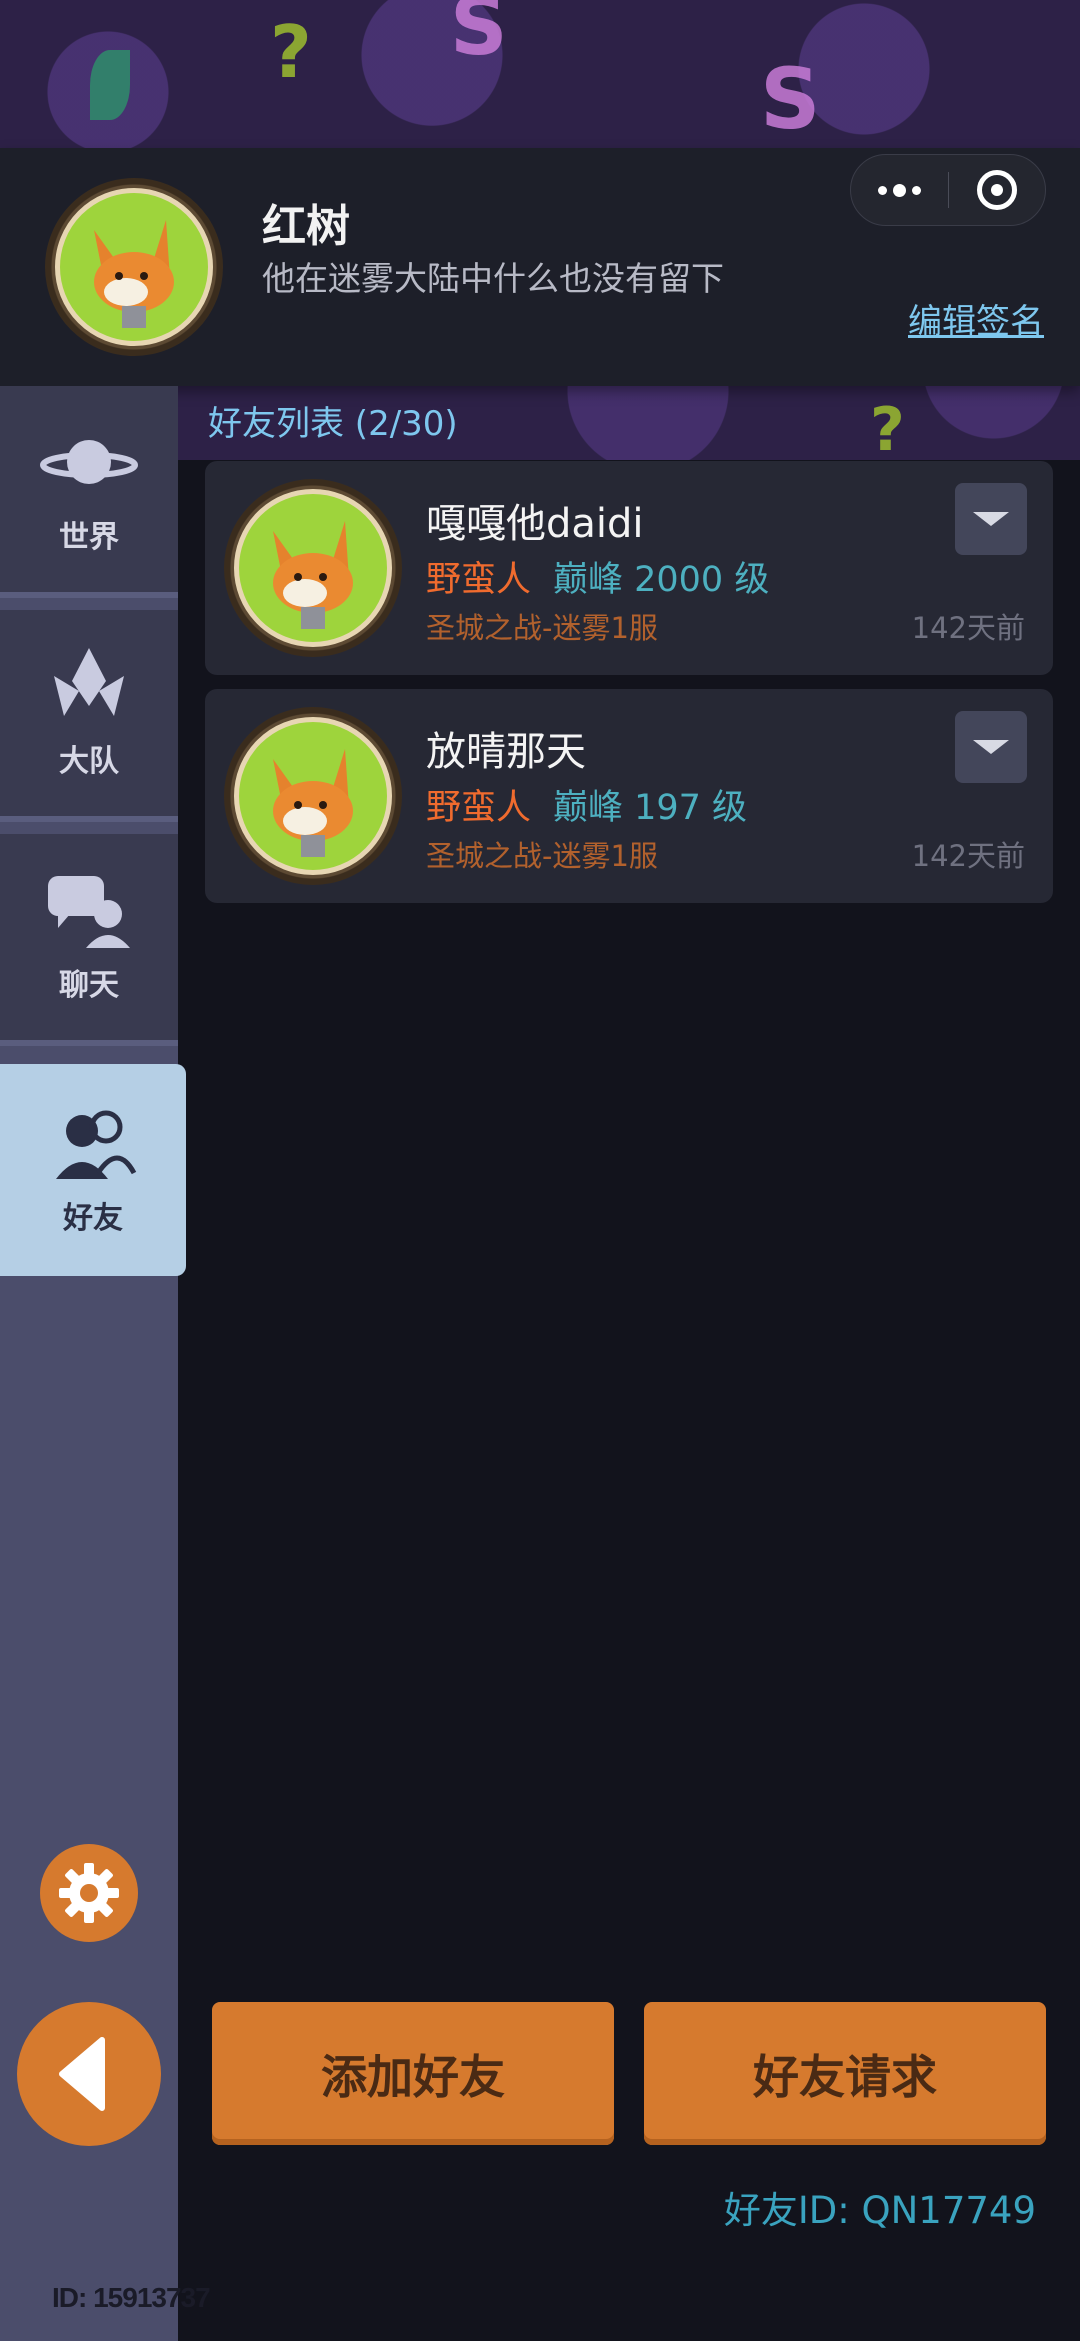 The width and height of the screenshot is (1080, 2341). I want to click on friend-list-item: 嘎嘎他daidi 野蛮人 巅峰 2000 级 圣城之战-迷雾1服 142天前, so click(629, 568).